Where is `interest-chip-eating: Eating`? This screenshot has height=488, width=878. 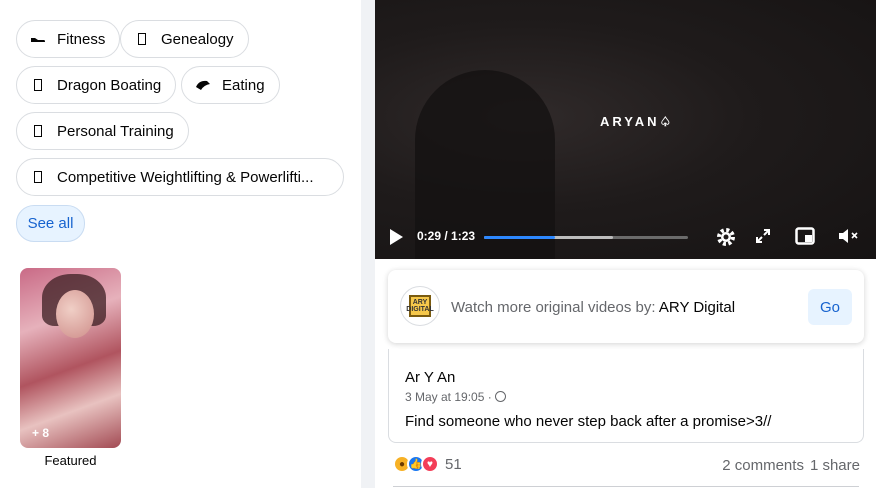
interest-chip-eating: Eating is located at coordinates (230, 85).